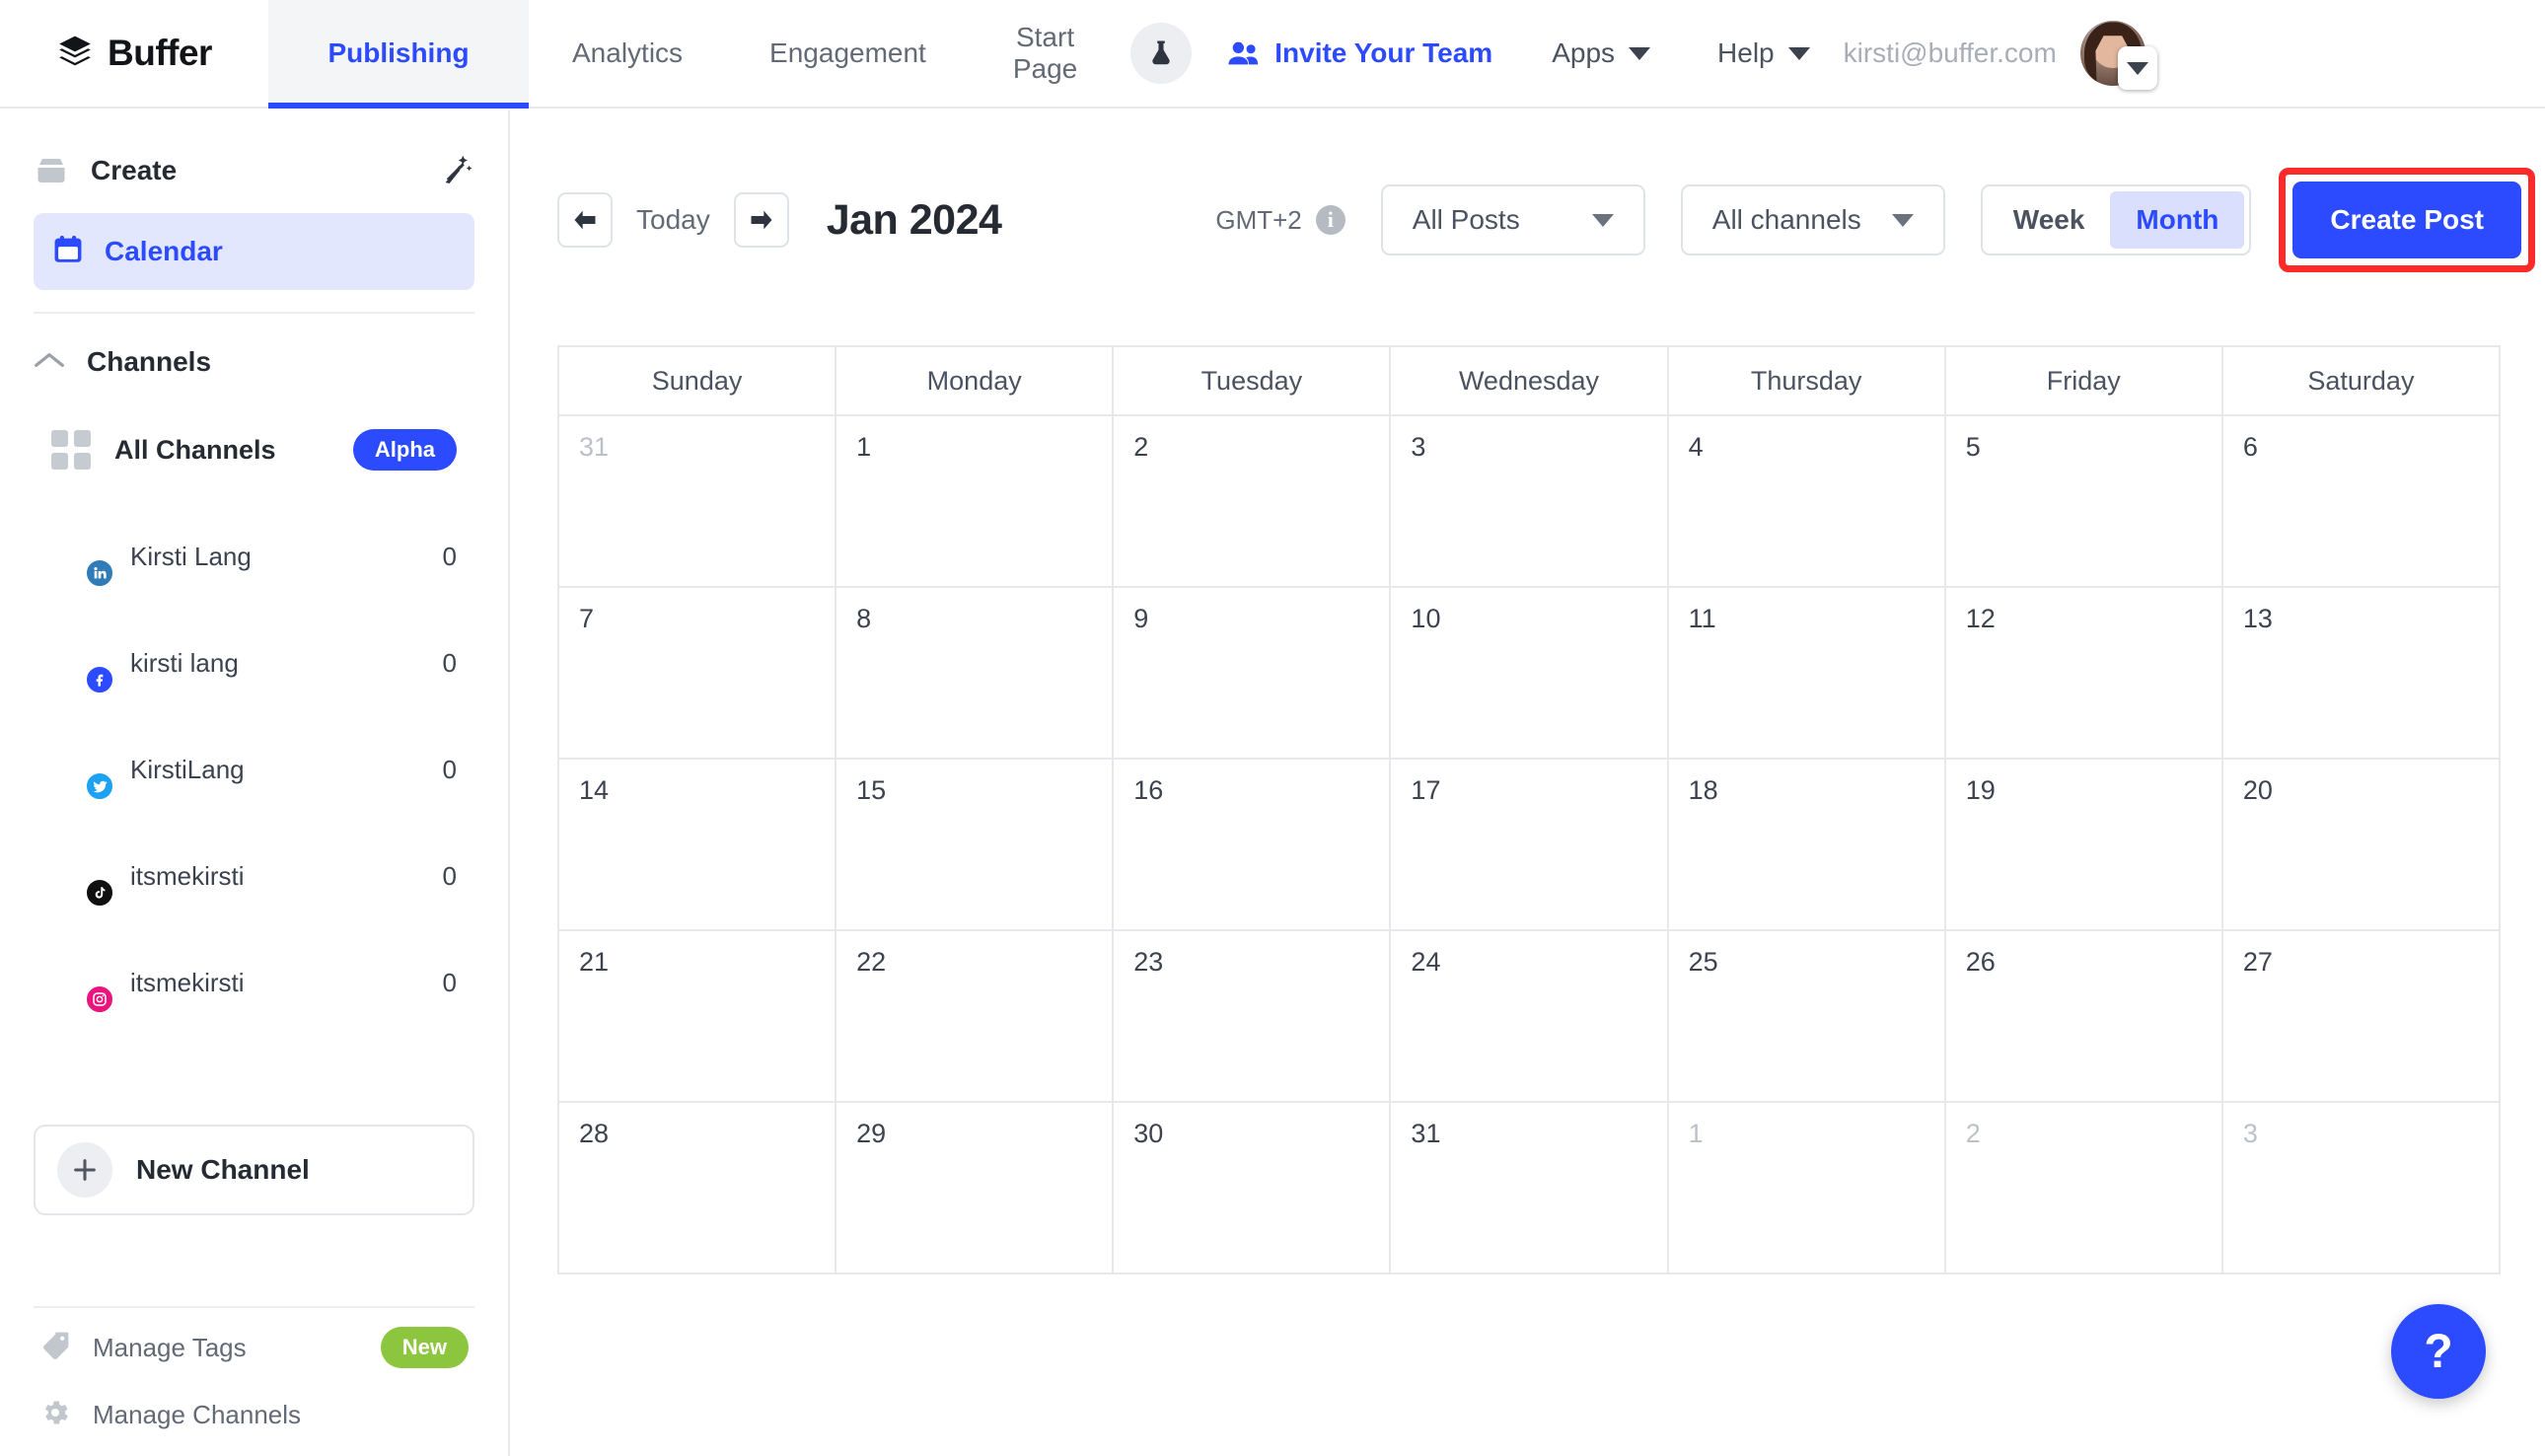  What do you see at coordinates (187, 875) in the screenshot?
I see `channel-name: itsmekirsti` at bounding box center [187, 875].